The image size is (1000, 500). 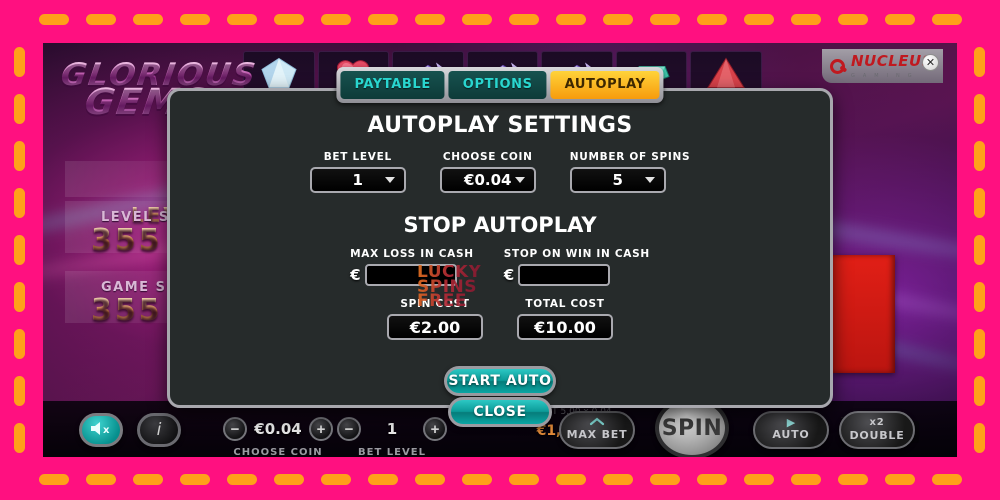 I want to click on auto-button: ▶ AUTO, so click(x=791, y=430).